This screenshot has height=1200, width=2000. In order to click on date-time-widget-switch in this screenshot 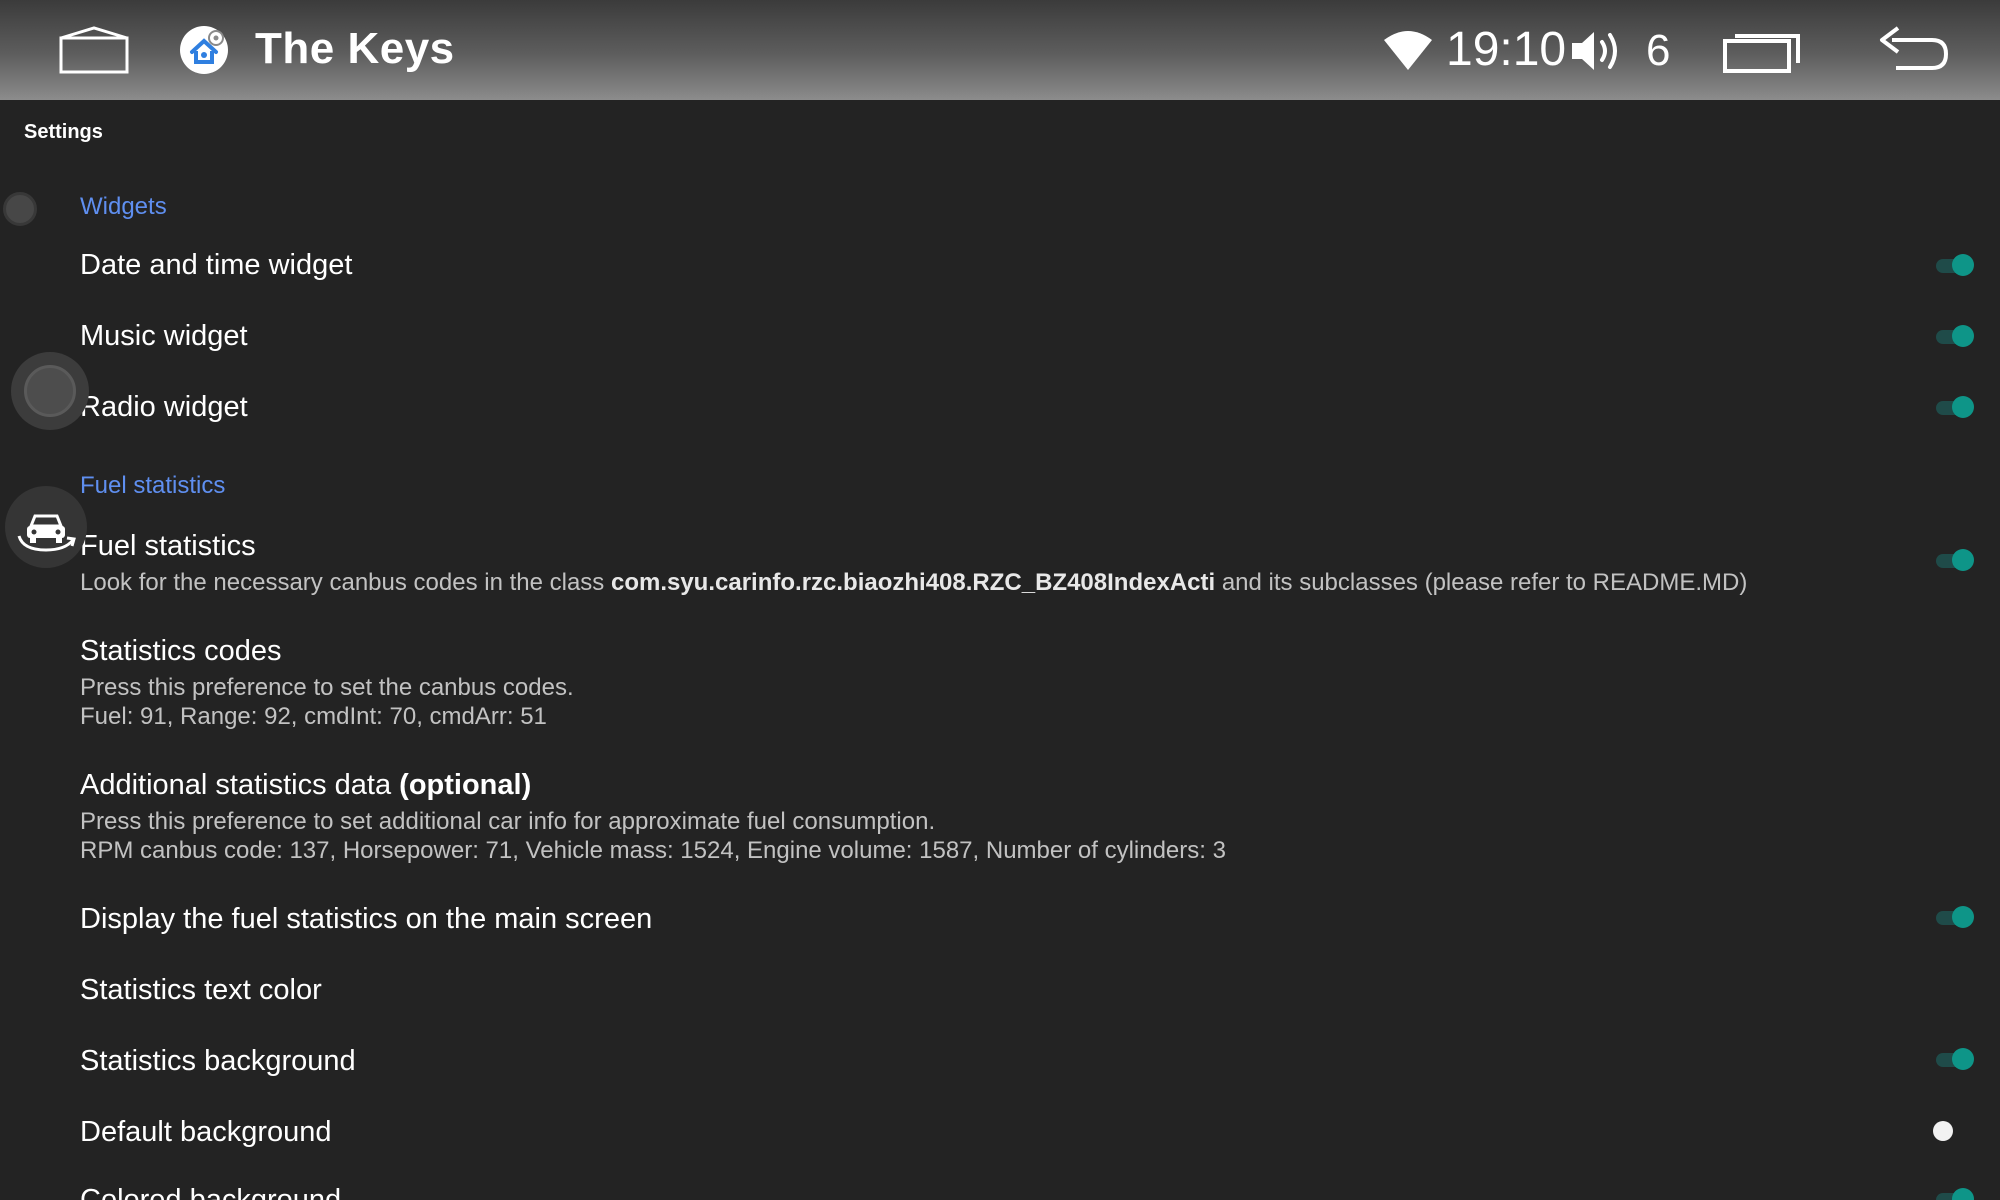, I will do `click(1955, 265)`.